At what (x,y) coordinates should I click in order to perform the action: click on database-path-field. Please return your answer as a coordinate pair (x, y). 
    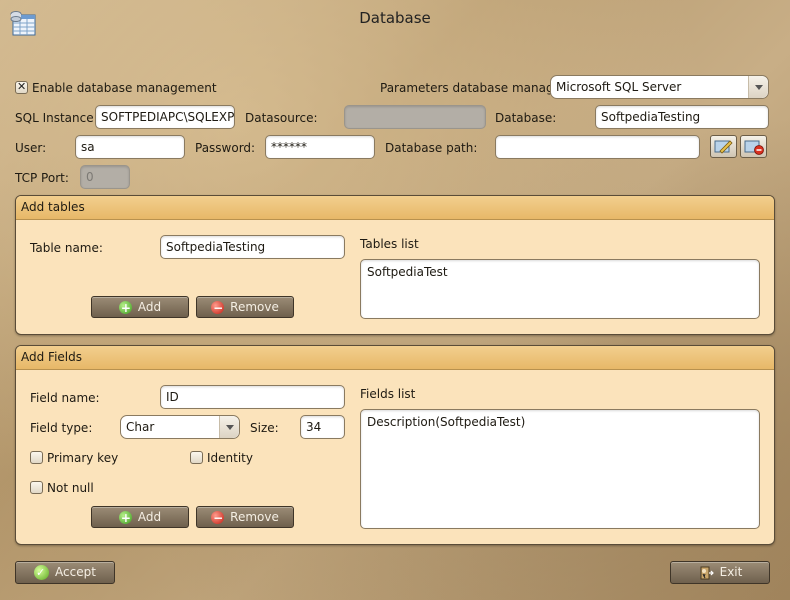
    Looking at the image, I should click on (597, 147).